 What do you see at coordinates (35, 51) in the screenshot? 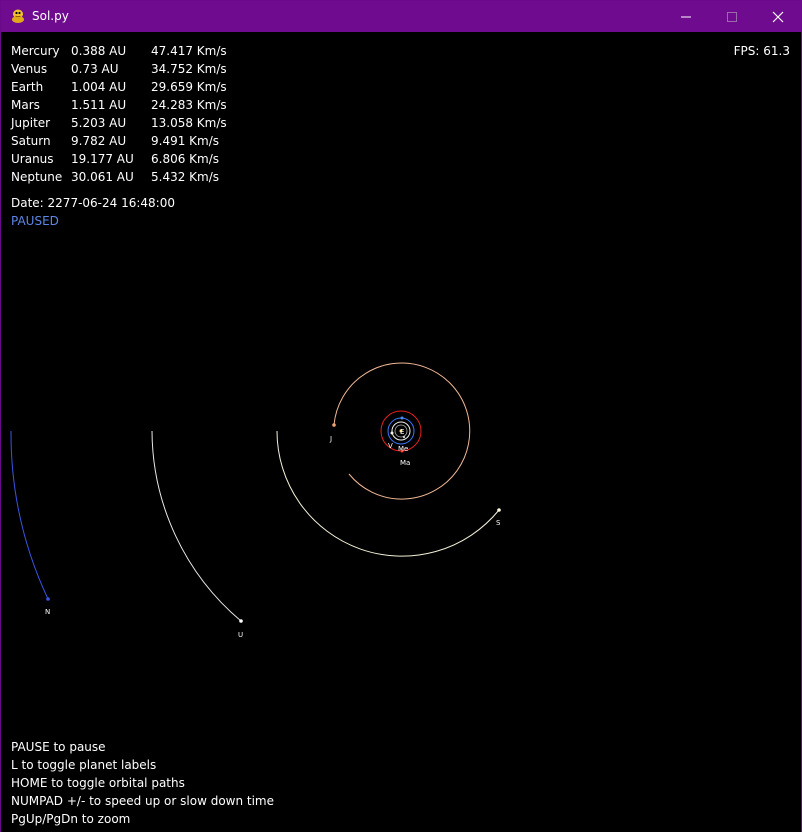
I see `planet-name: Mercury` at bounding box center [35, 51].